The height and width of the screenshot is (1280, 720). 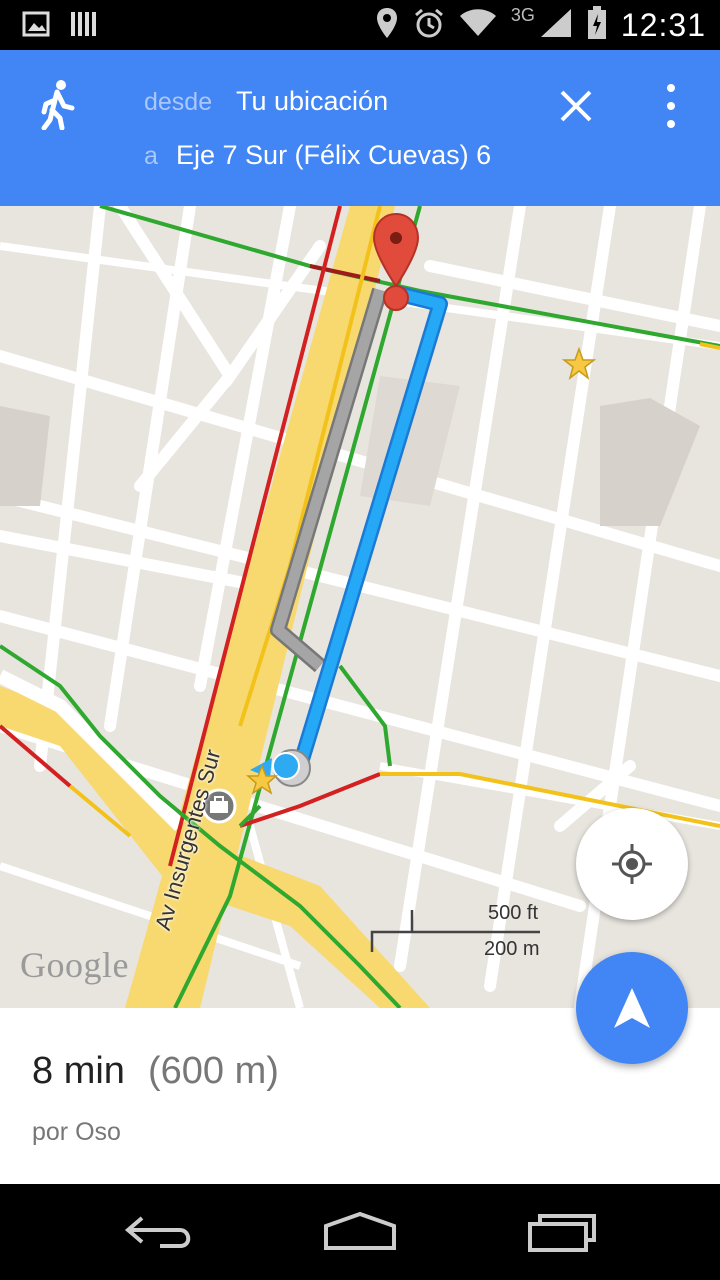 What do you see at coordinates (562, 1234) in the screenshot?
I see `recents-icon` at bounding box center [562, 1234].